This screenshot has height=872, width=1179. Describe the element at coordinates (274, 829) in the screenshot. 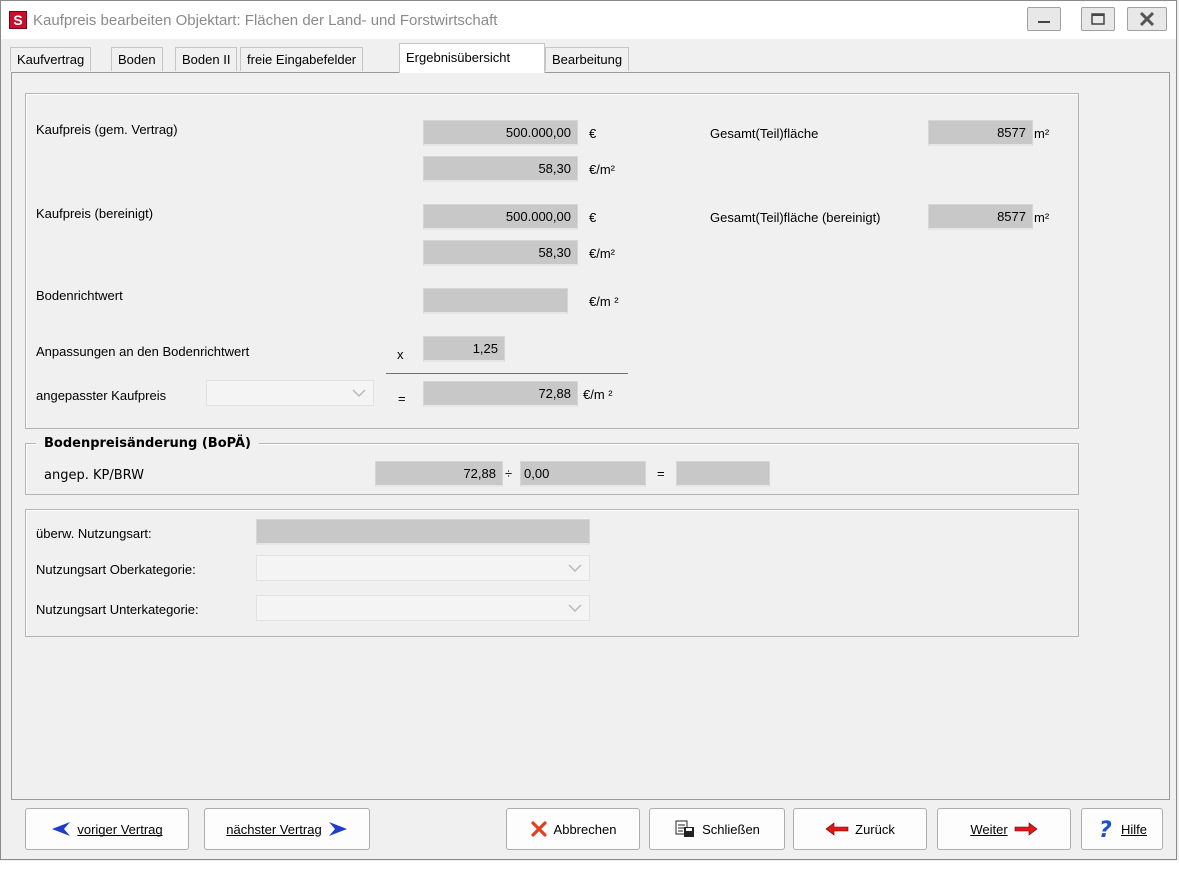

I see `next-contract-label: nächster Vertrag` at that location.